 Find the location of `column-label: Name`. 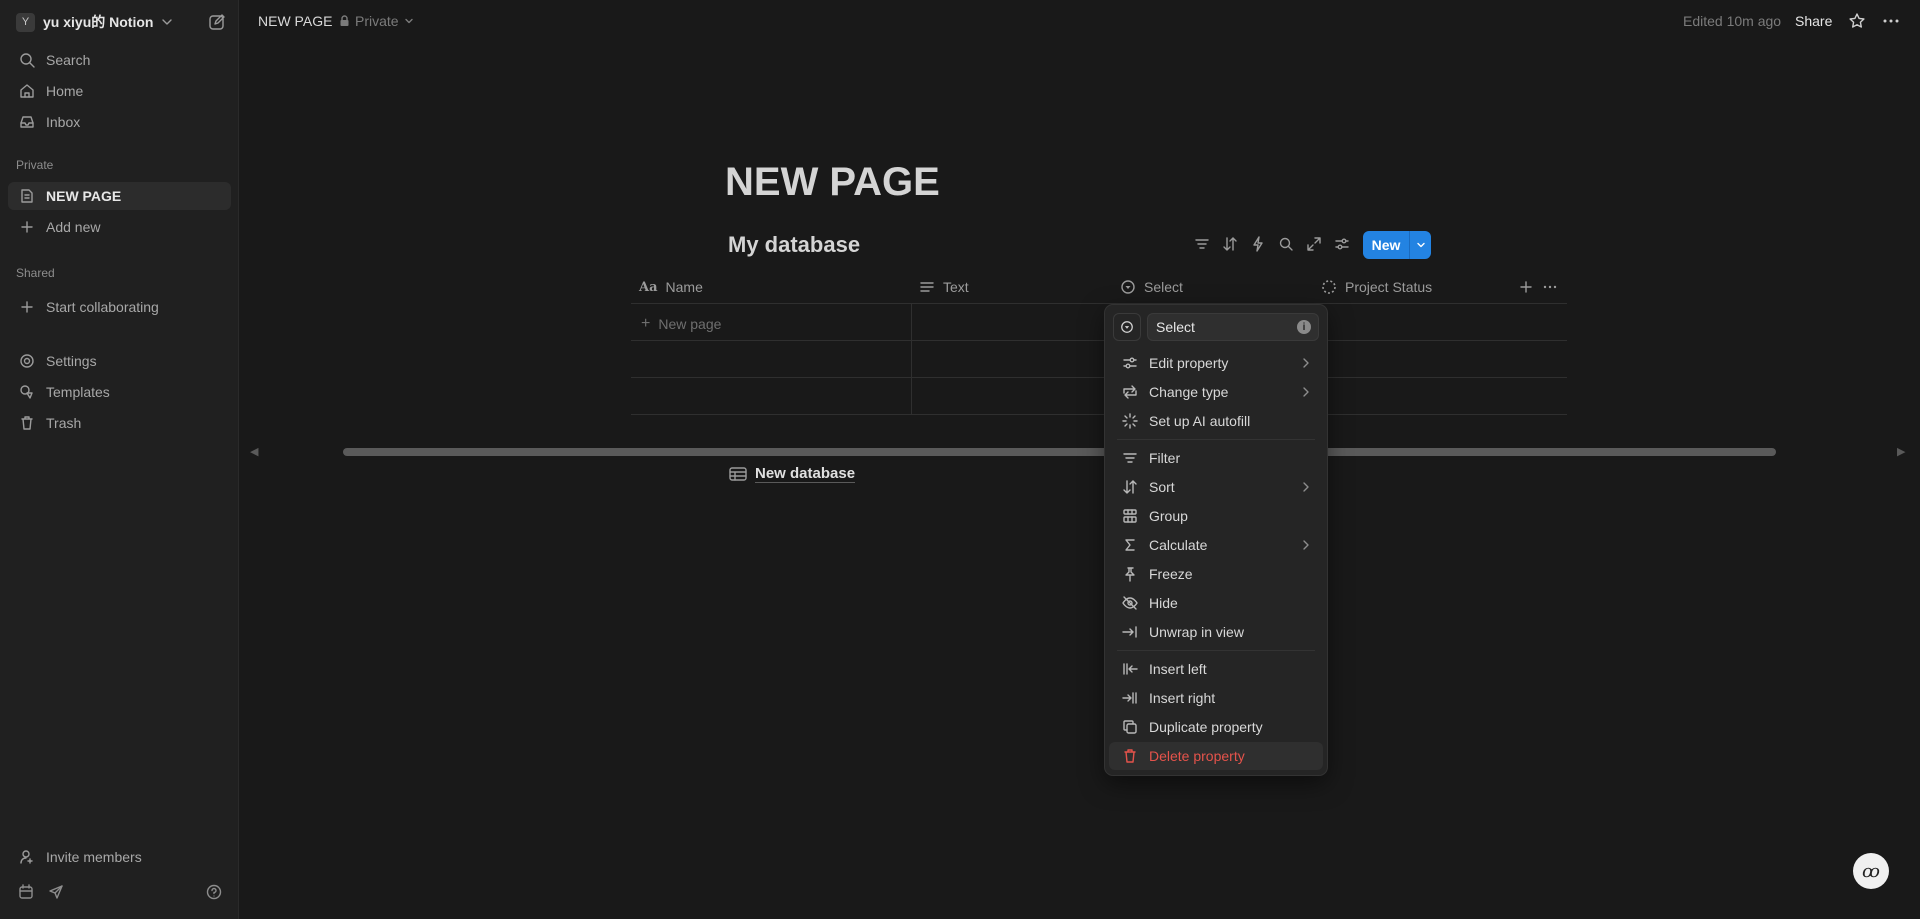

column-label: Name is located at coordinates (684, 287).